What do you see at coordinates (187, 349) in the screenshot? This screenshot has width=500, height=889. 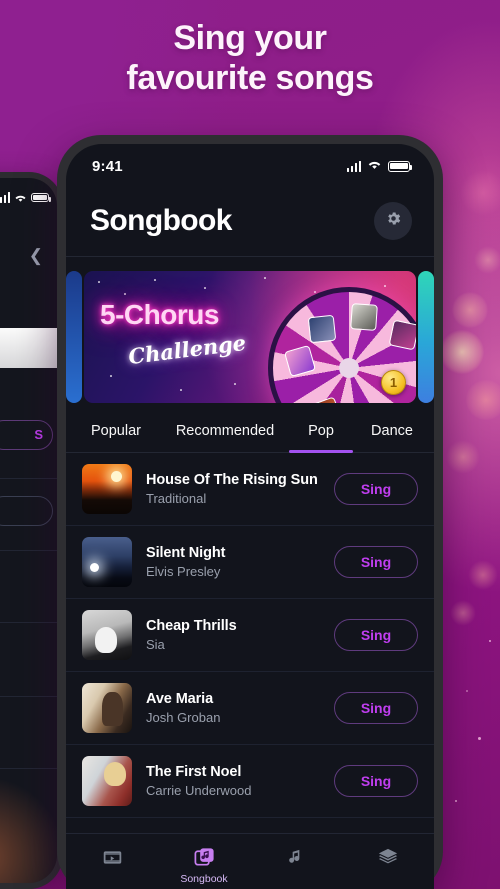 I see `banner-subtitle: Challenge` at bounding box center [187, 349].